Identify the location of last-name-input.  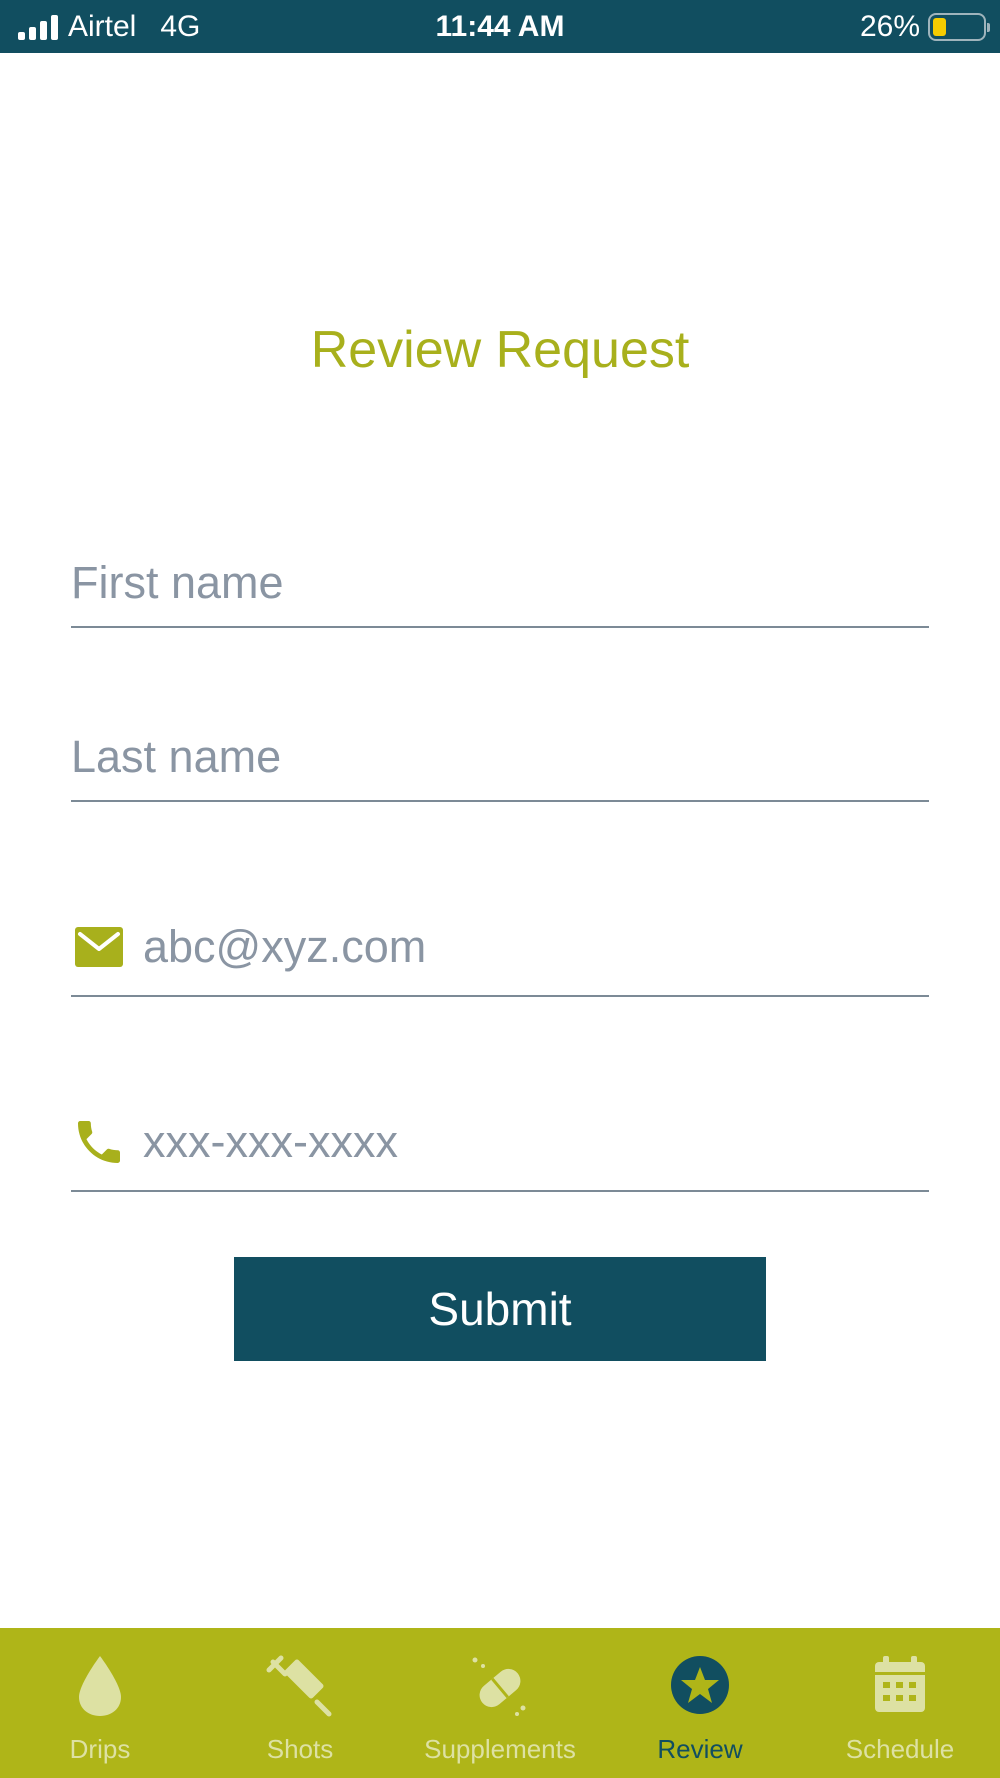
(500, 756).